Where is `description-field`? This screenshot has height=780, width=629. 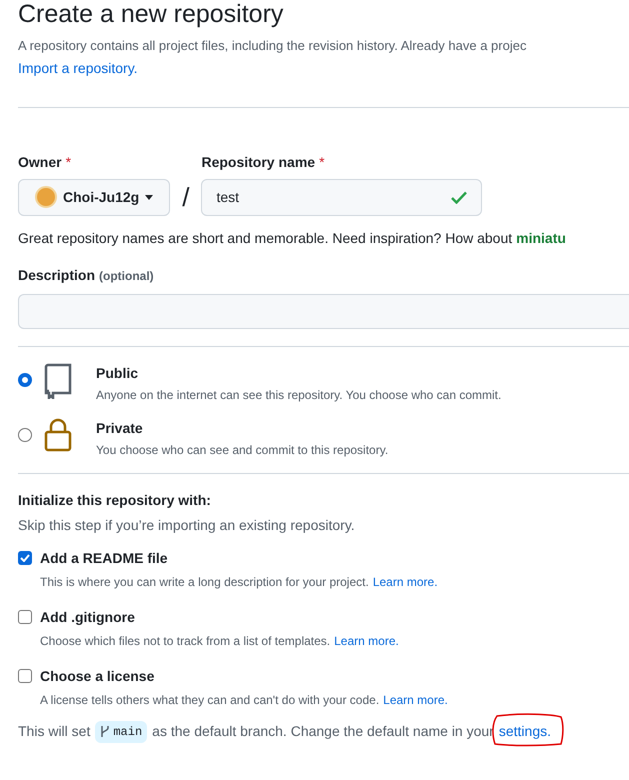
description-field is located at coordinates (323, 311).